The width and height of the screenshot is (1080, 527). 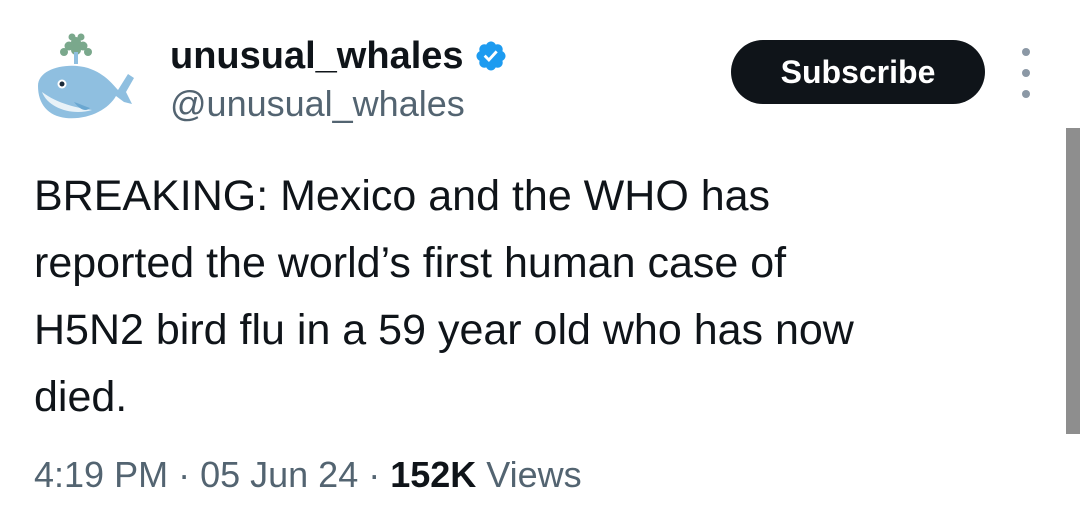 I want to click on whale-icon, so click(x=86, y=76).